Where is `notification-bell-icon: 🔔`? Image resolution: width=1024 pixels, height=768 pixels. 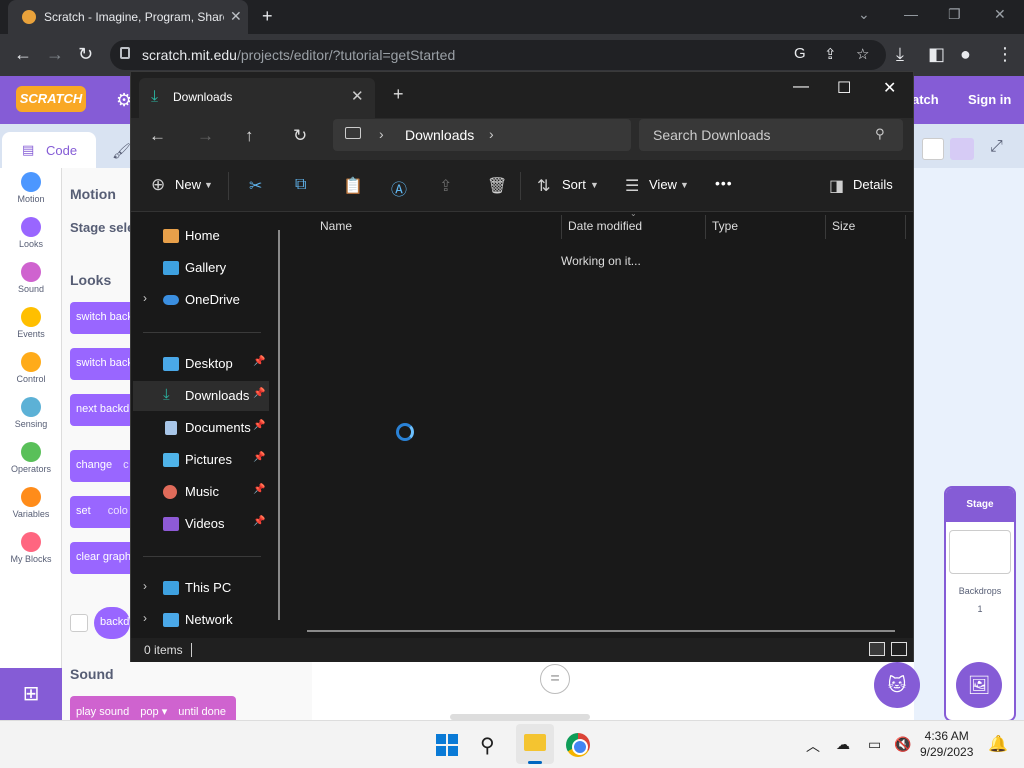 notification-bell-icon: 🔔 is located at coordinates (998, 744).